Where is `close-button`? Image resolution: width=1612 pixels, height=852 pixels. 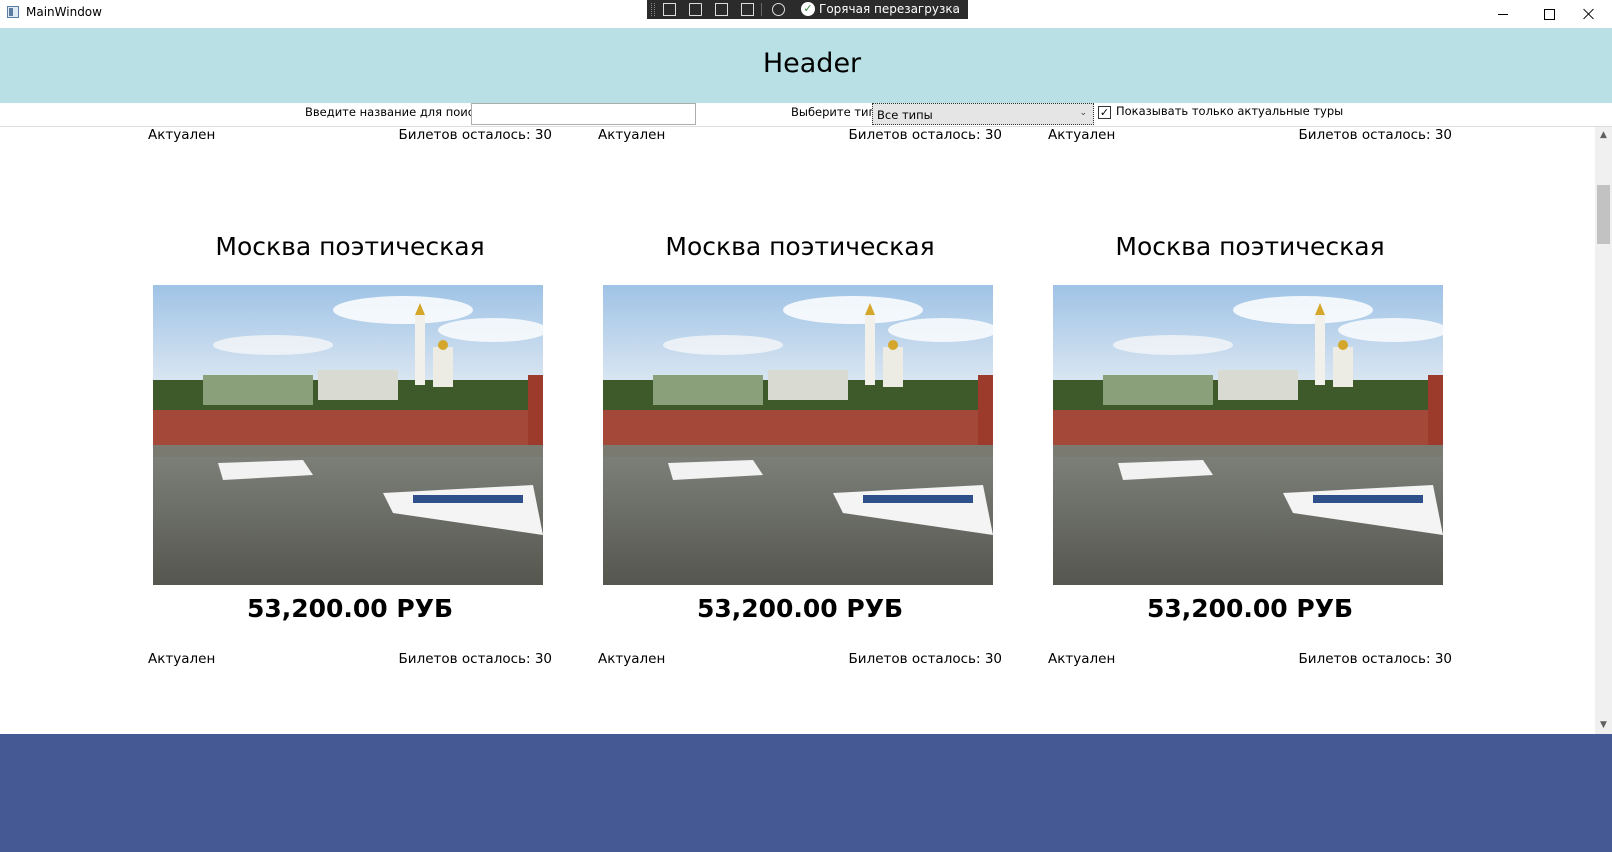 close-button is located at coordinates (1589, 14).